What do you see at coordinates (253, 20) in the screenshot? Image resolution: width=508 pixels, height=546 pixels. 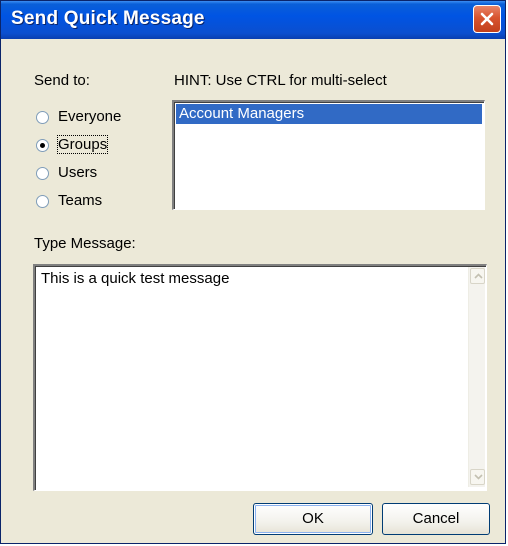 I see `title-bar: Send Quick Message` at bounding box center [253, 20].